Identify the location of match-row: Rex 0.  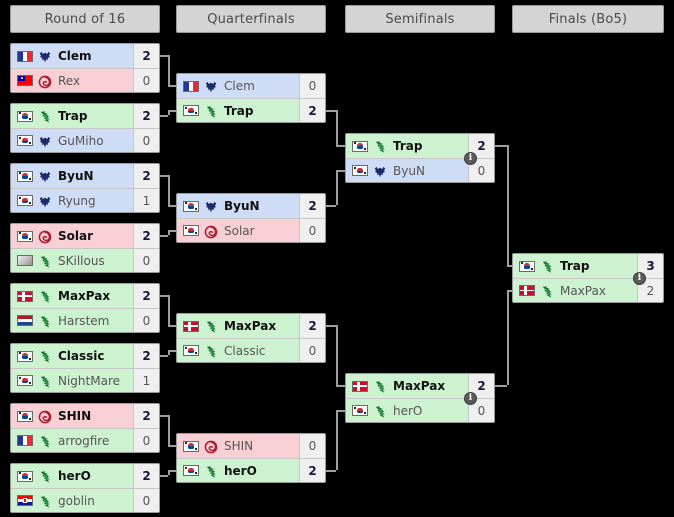
(85, 80).